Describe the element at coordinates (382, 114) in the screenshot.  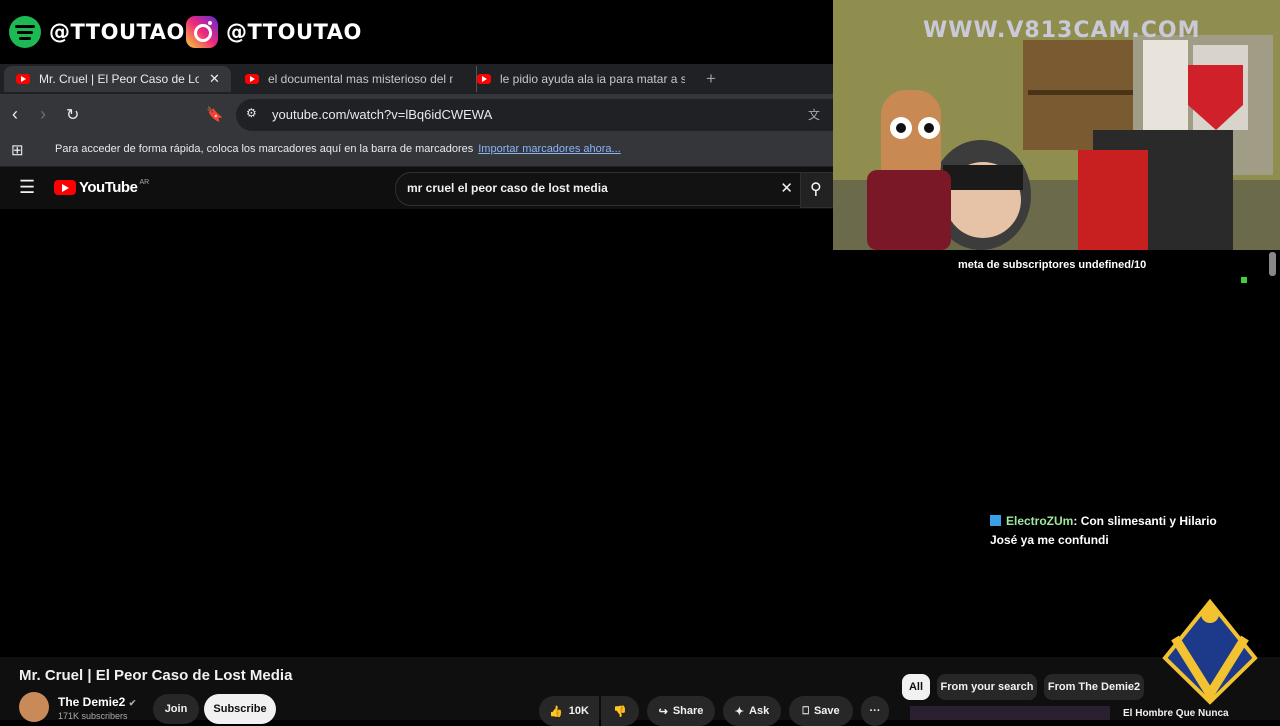
I see `url-text: youtube.com/watch?v=lBq6idCWEWA` at that location.